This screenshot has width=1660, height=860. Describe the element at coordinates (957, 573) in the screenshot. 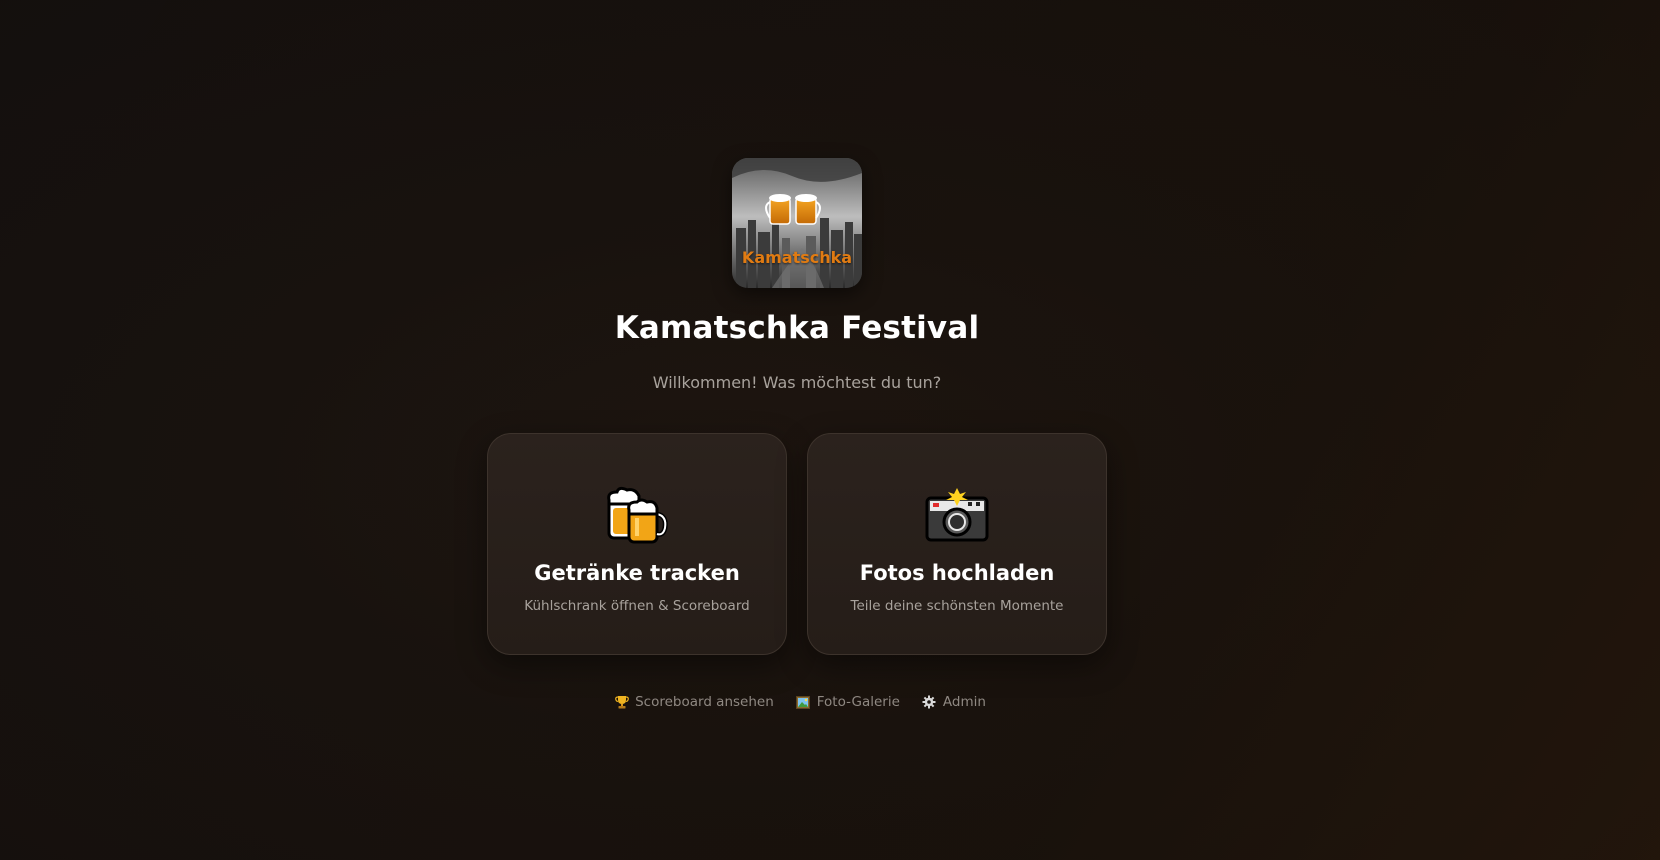

I see `upload-photos-title: Fotos hochladen` at that location.